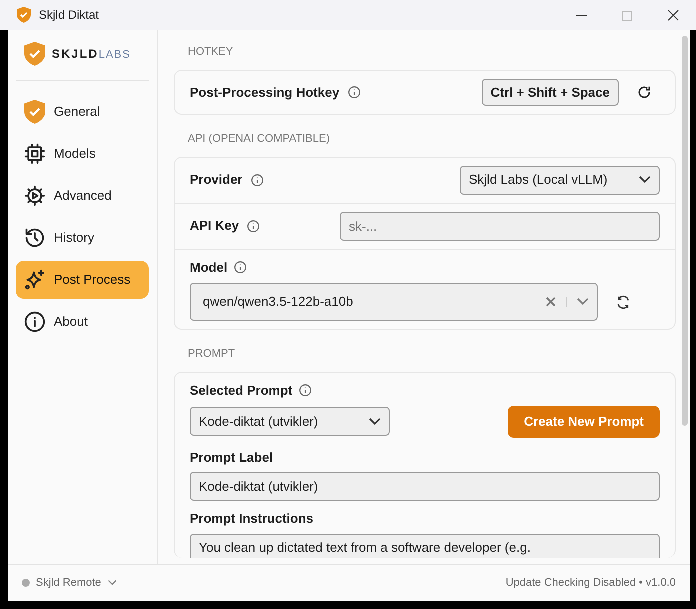 The width and height of the screenshot is (696, 609). What do you see at coordinates (232, 457) in the screenshot?
I see `setting-label: Prompt Label` at bounding box center [232, 457].